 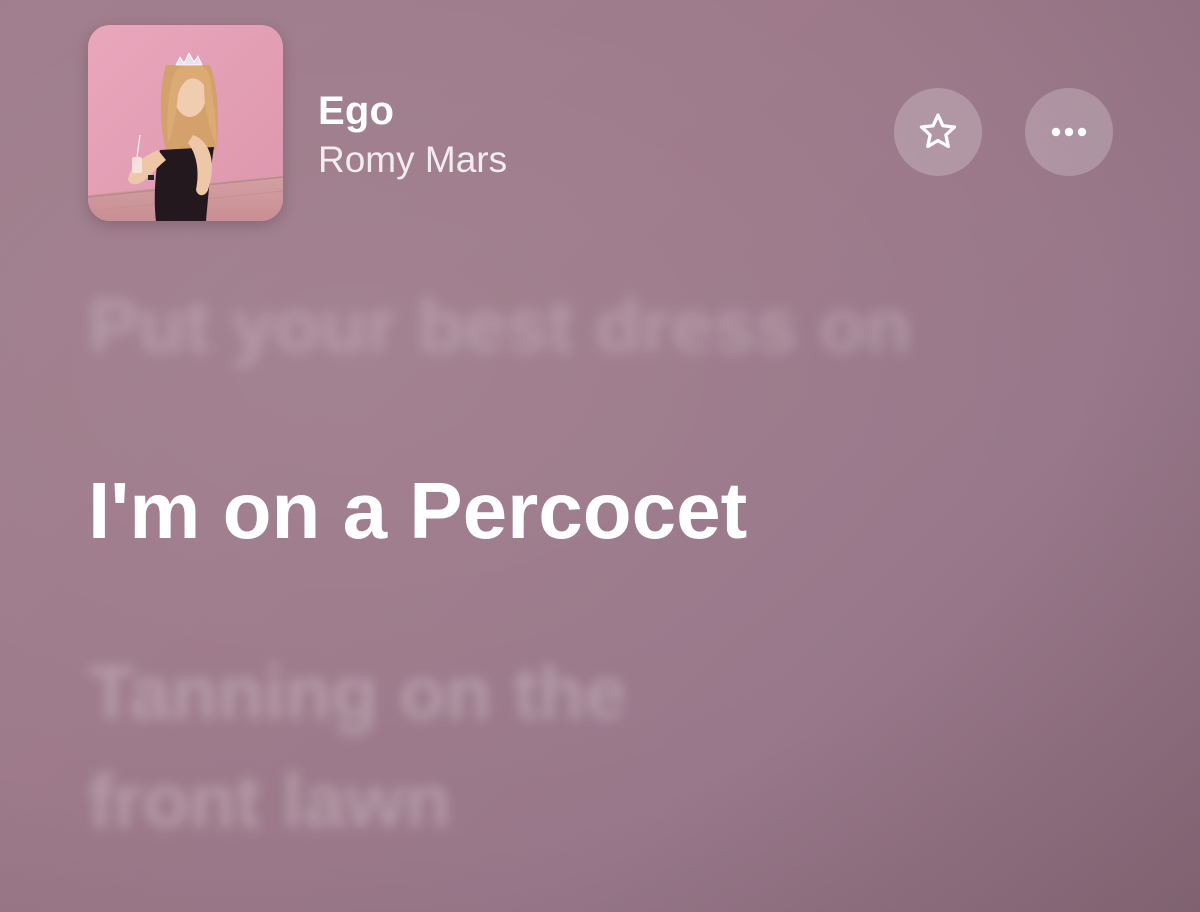 What do you see at coordinates (417, 511) in the screenshot?
I see `lyric-line-current: I'm on a Percocet` at bounding box center [417, 511].